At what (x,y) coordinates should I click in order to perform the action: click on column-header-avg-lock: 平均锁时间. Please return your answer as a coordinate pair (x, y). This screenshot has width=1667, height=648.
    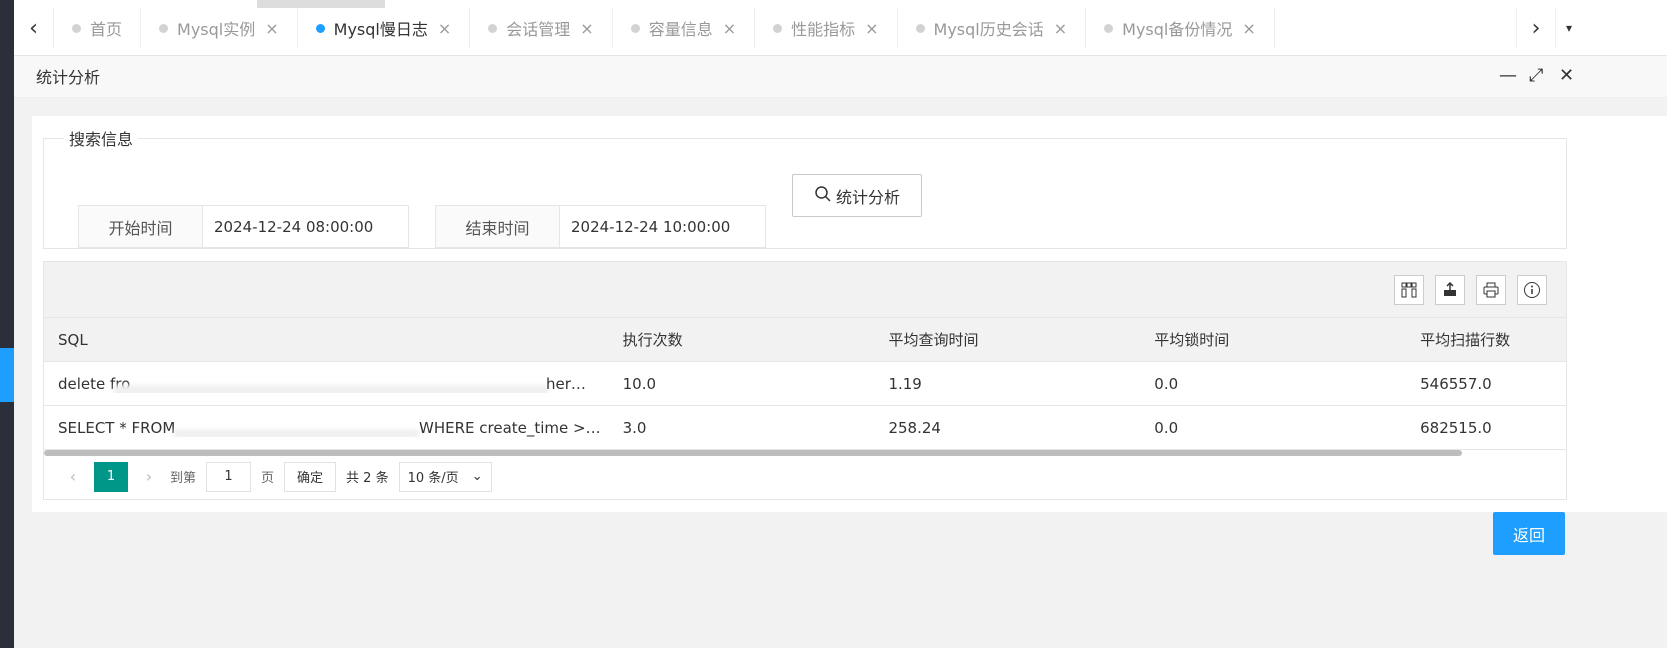
    Looking at the image, I should click on (1273, 339).